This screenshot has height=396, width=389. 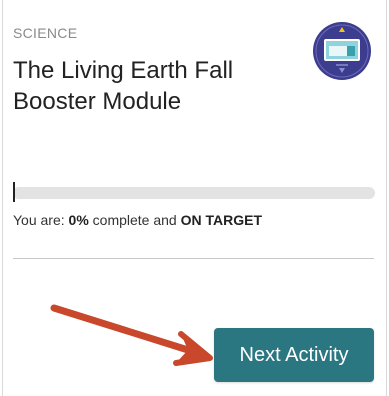 I want to click on status-percent: 0%, so click(x=78, y=220).